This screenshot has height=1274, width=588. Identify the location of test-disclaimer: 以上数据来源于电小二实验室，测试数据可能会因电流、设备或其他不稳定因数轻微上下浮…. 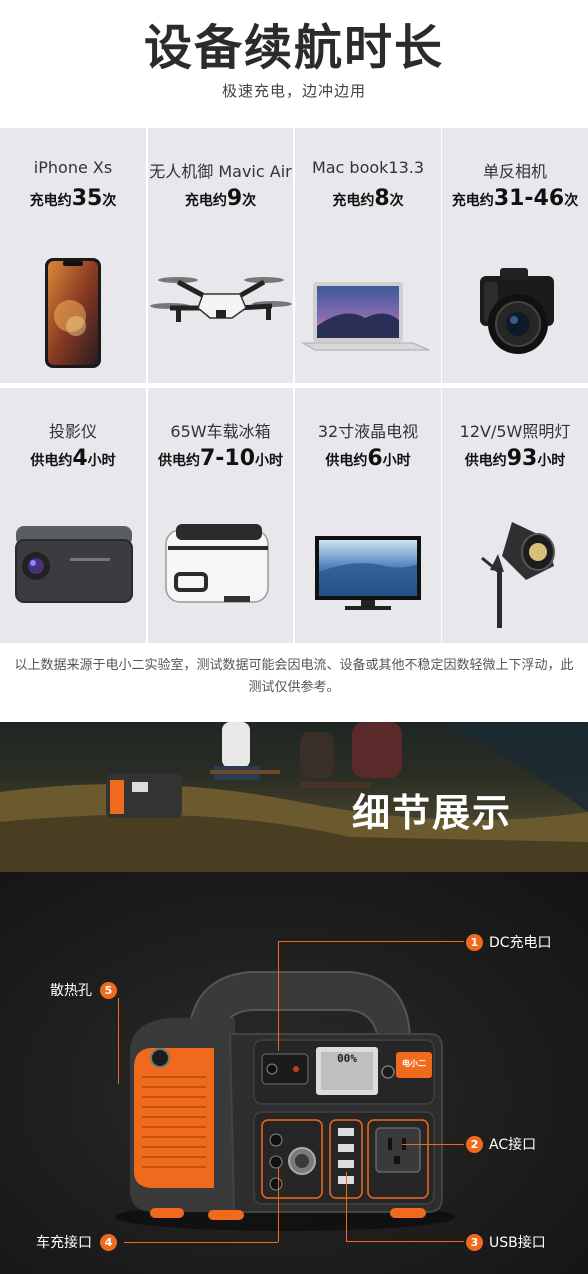
(294, 676).